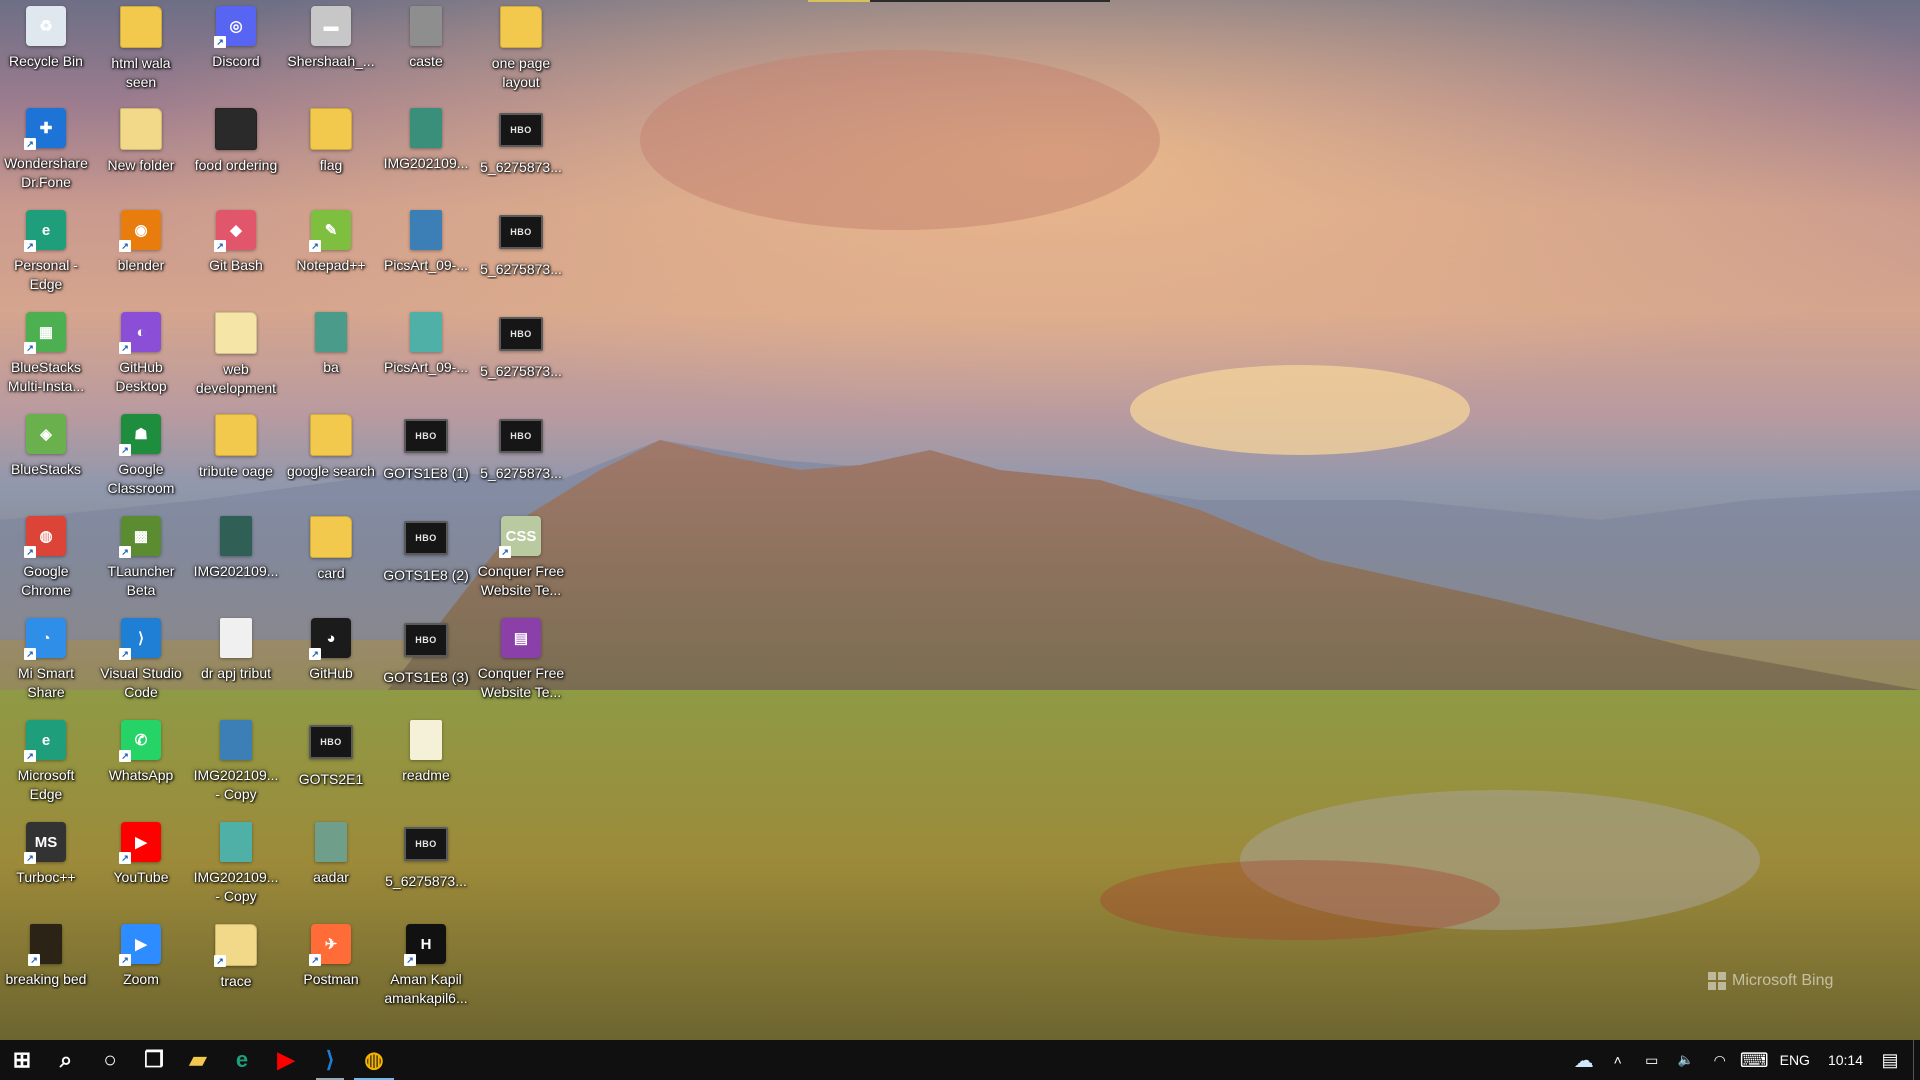  What do you see at coordinates (46, 868) in the screenshot?
I see `desktop-icon: MS ↗ Turboc++` at bounding box center [46, 868].